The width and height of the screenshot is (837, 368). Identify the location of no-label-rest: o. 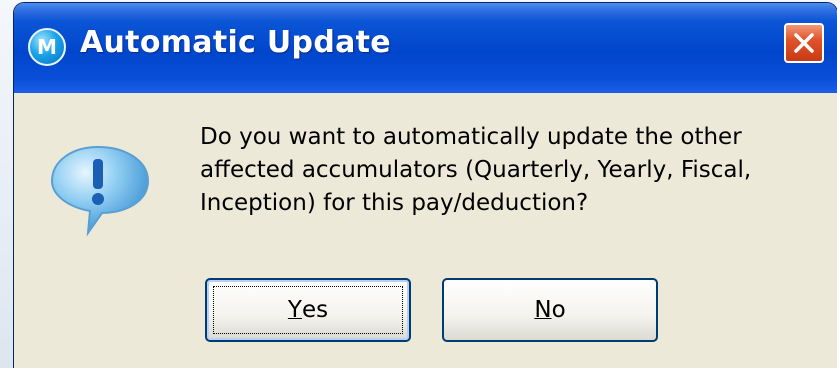
(558, 310).